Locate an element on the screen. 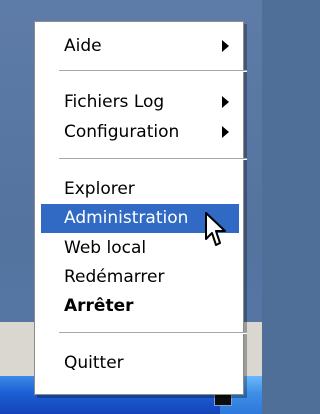  menu-item-web-local: Web local is located at coordinates (140, 248).